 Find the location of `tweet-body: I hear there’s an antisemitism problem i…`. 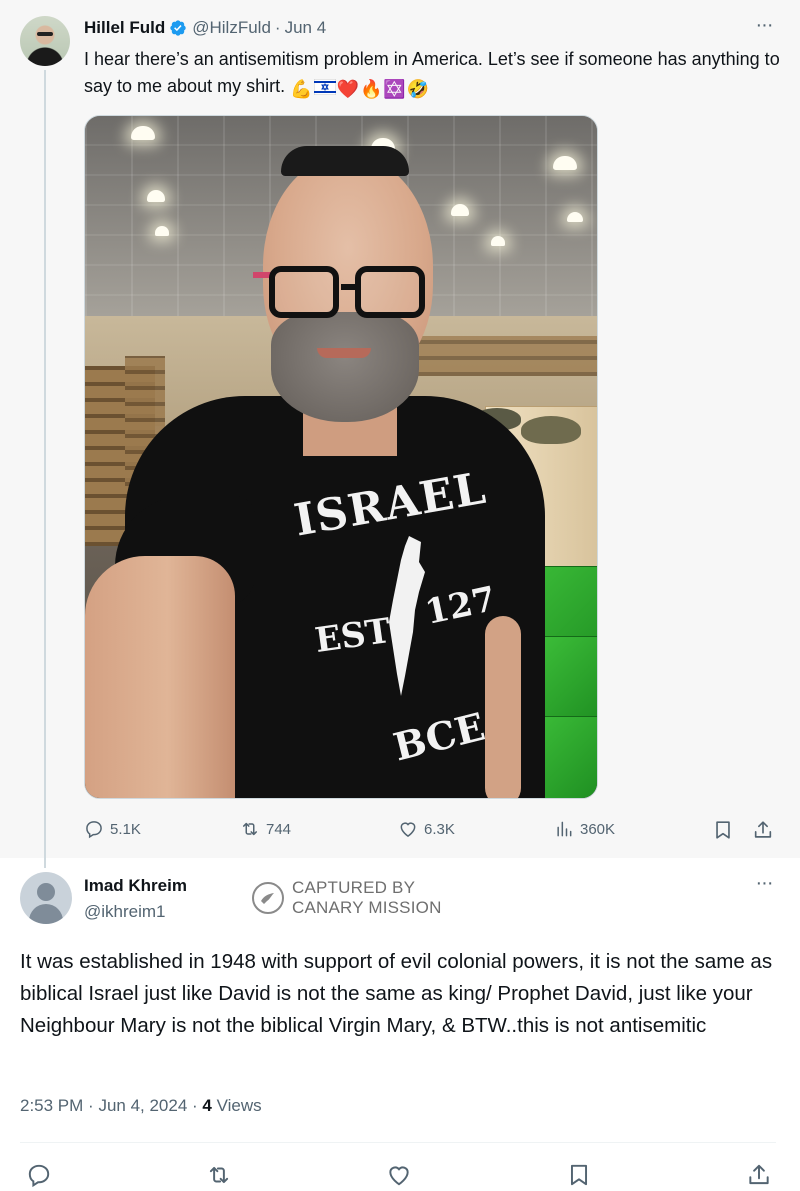

tweet-body: I hear there’s an antisemitism problem i… is located at coordinates (432, 72).